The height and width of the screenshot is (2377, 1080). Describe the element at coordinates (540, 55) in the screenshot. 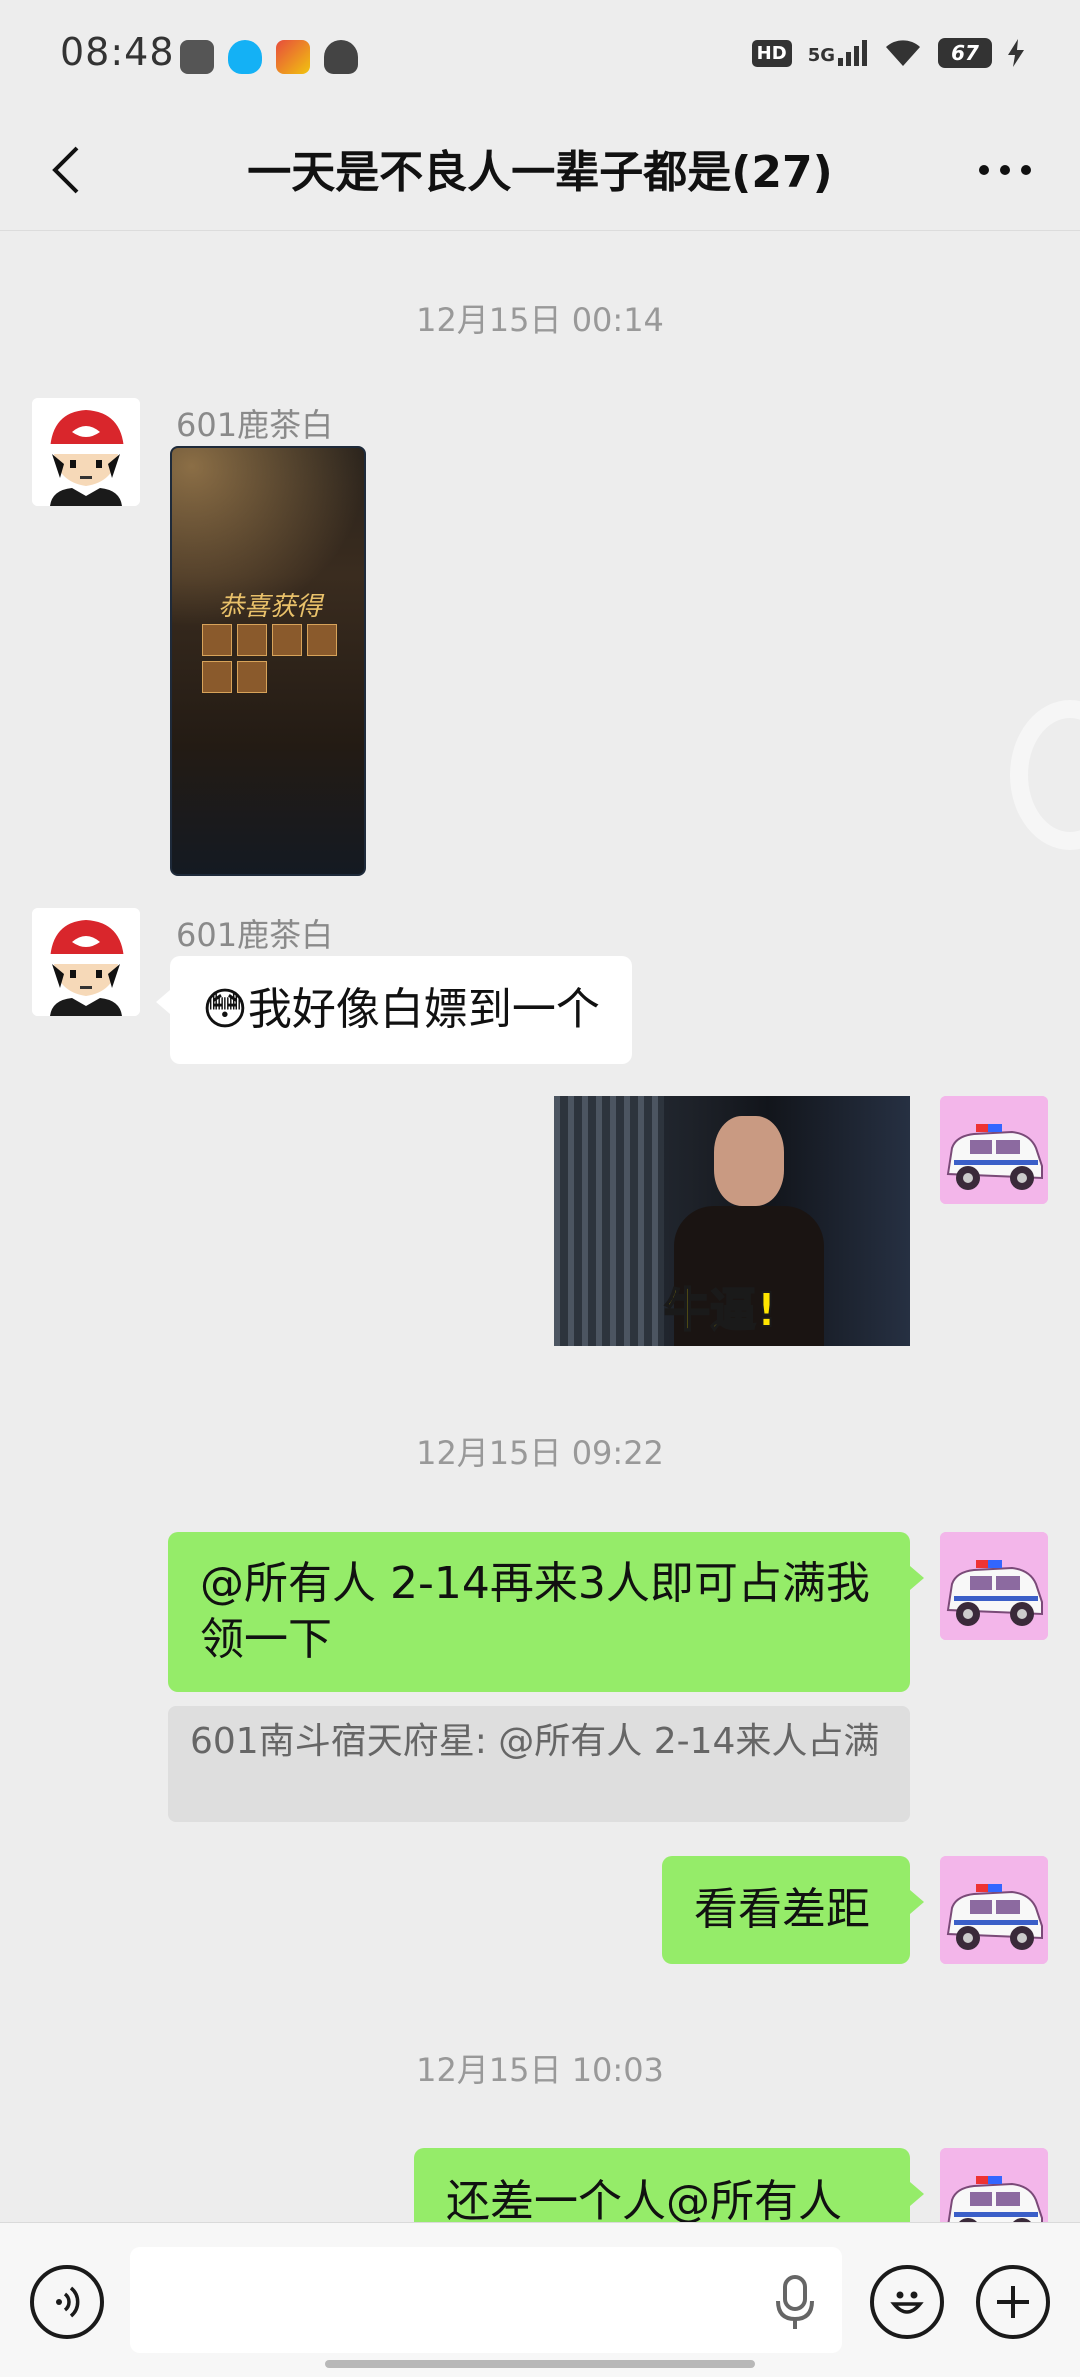

I see `status-bar: 08:48 HD 5G 67` at that location.